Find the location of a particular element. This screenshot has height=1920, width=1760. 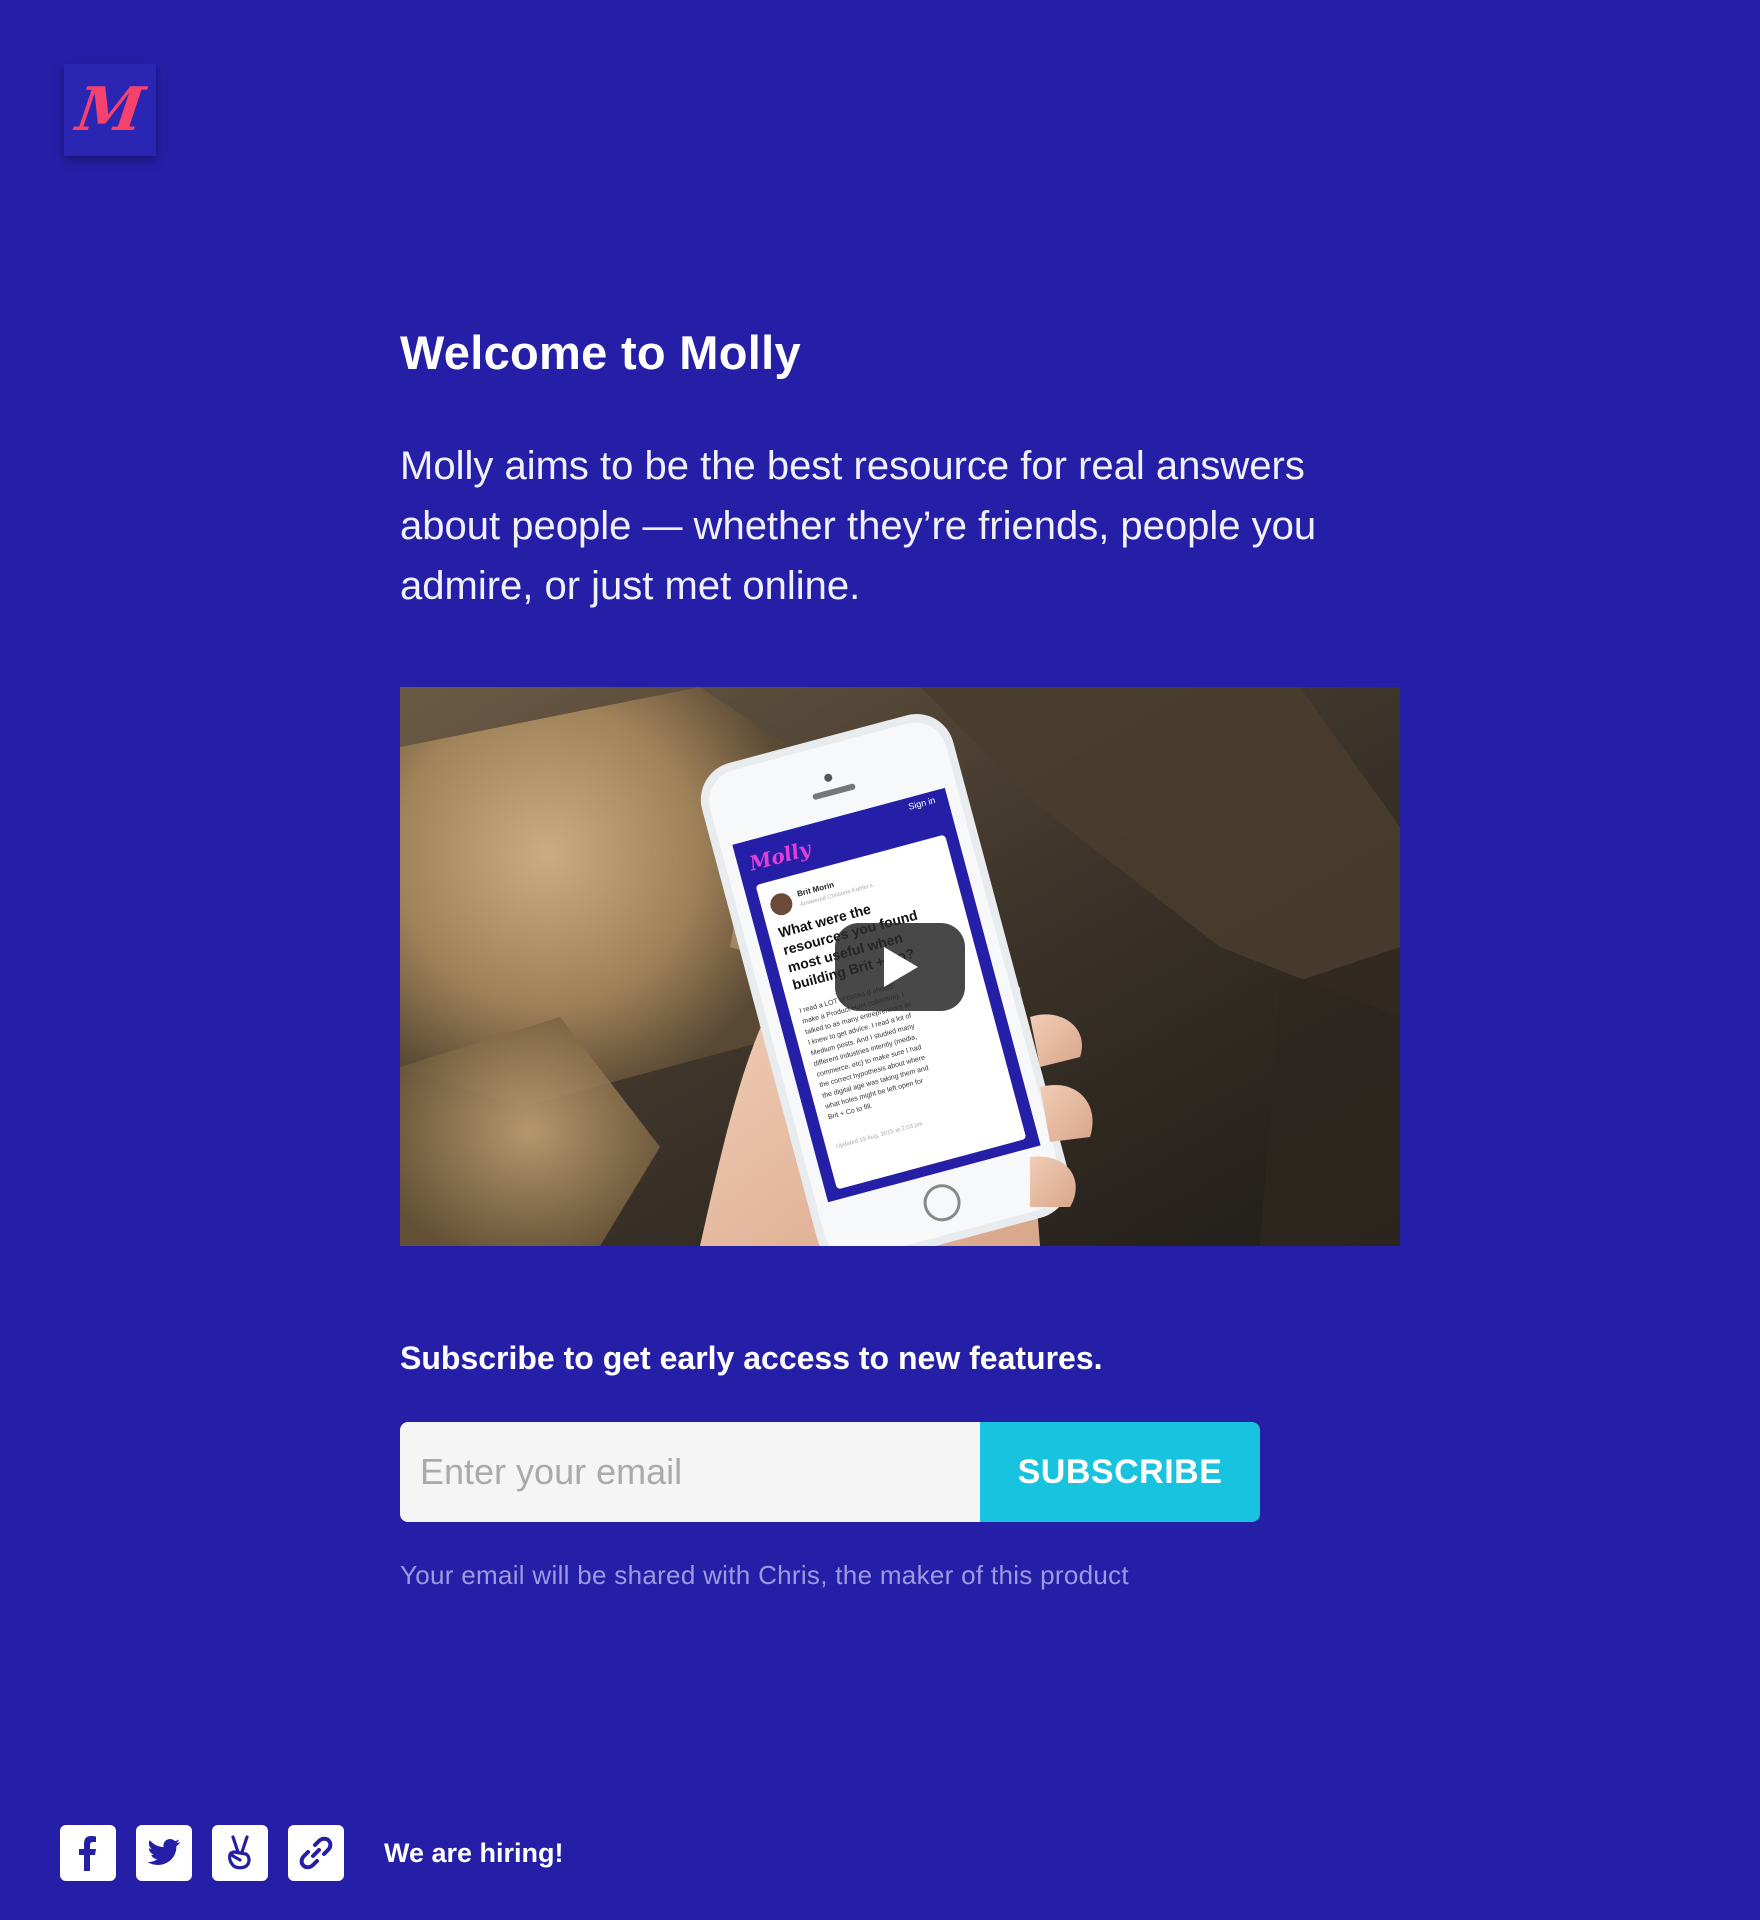

molly-logo: M is located at coordinates (110, 110).